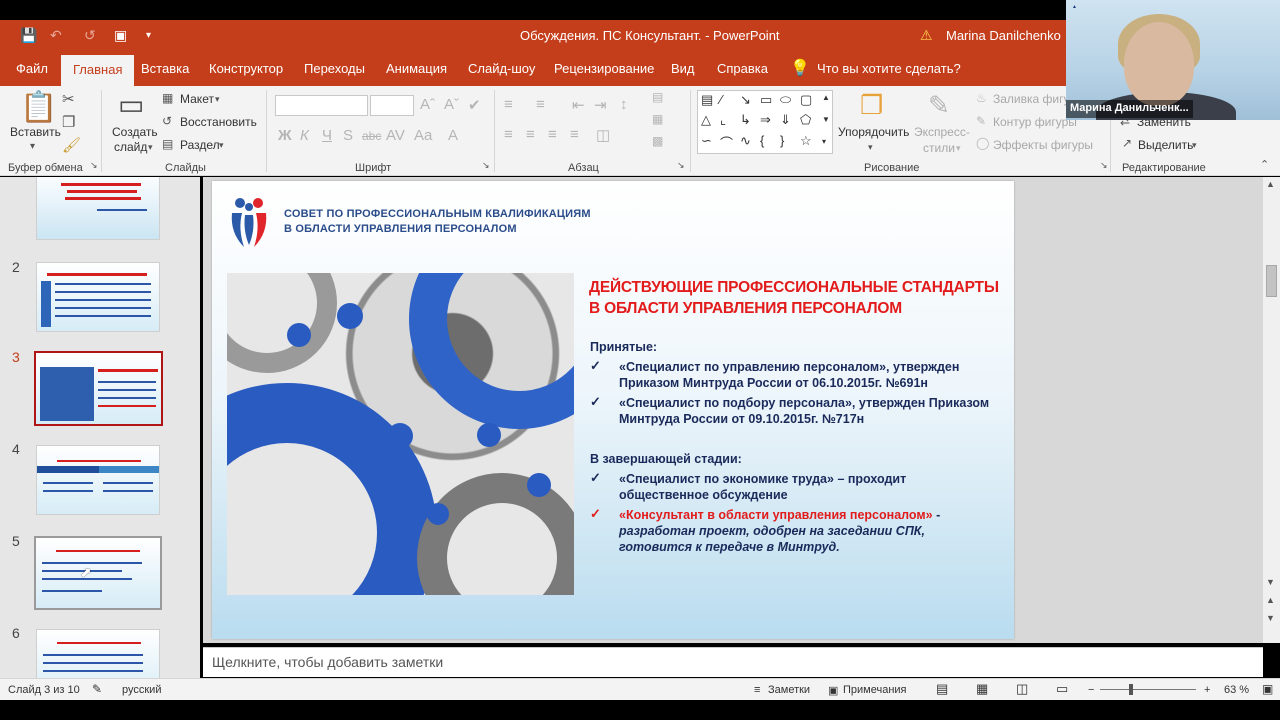 The width and height of the screenshot is (1280, 720). Describe the element at coordinates (889, 68) in the screenshot. I see `tell-me-search: Что вы хотите сделать?` at that location.